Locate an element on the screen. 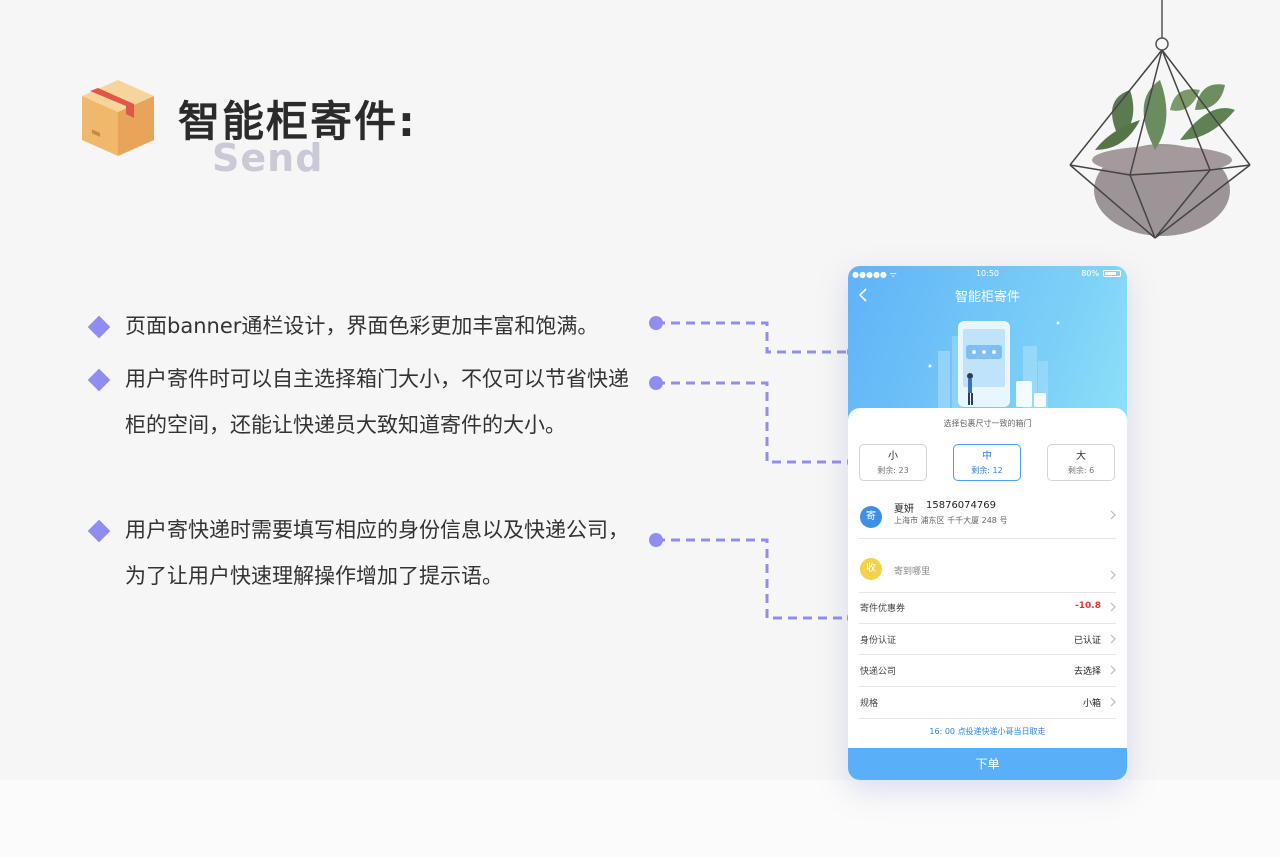  sender-phone: 15876074769 is located at coordinates (961, 505).